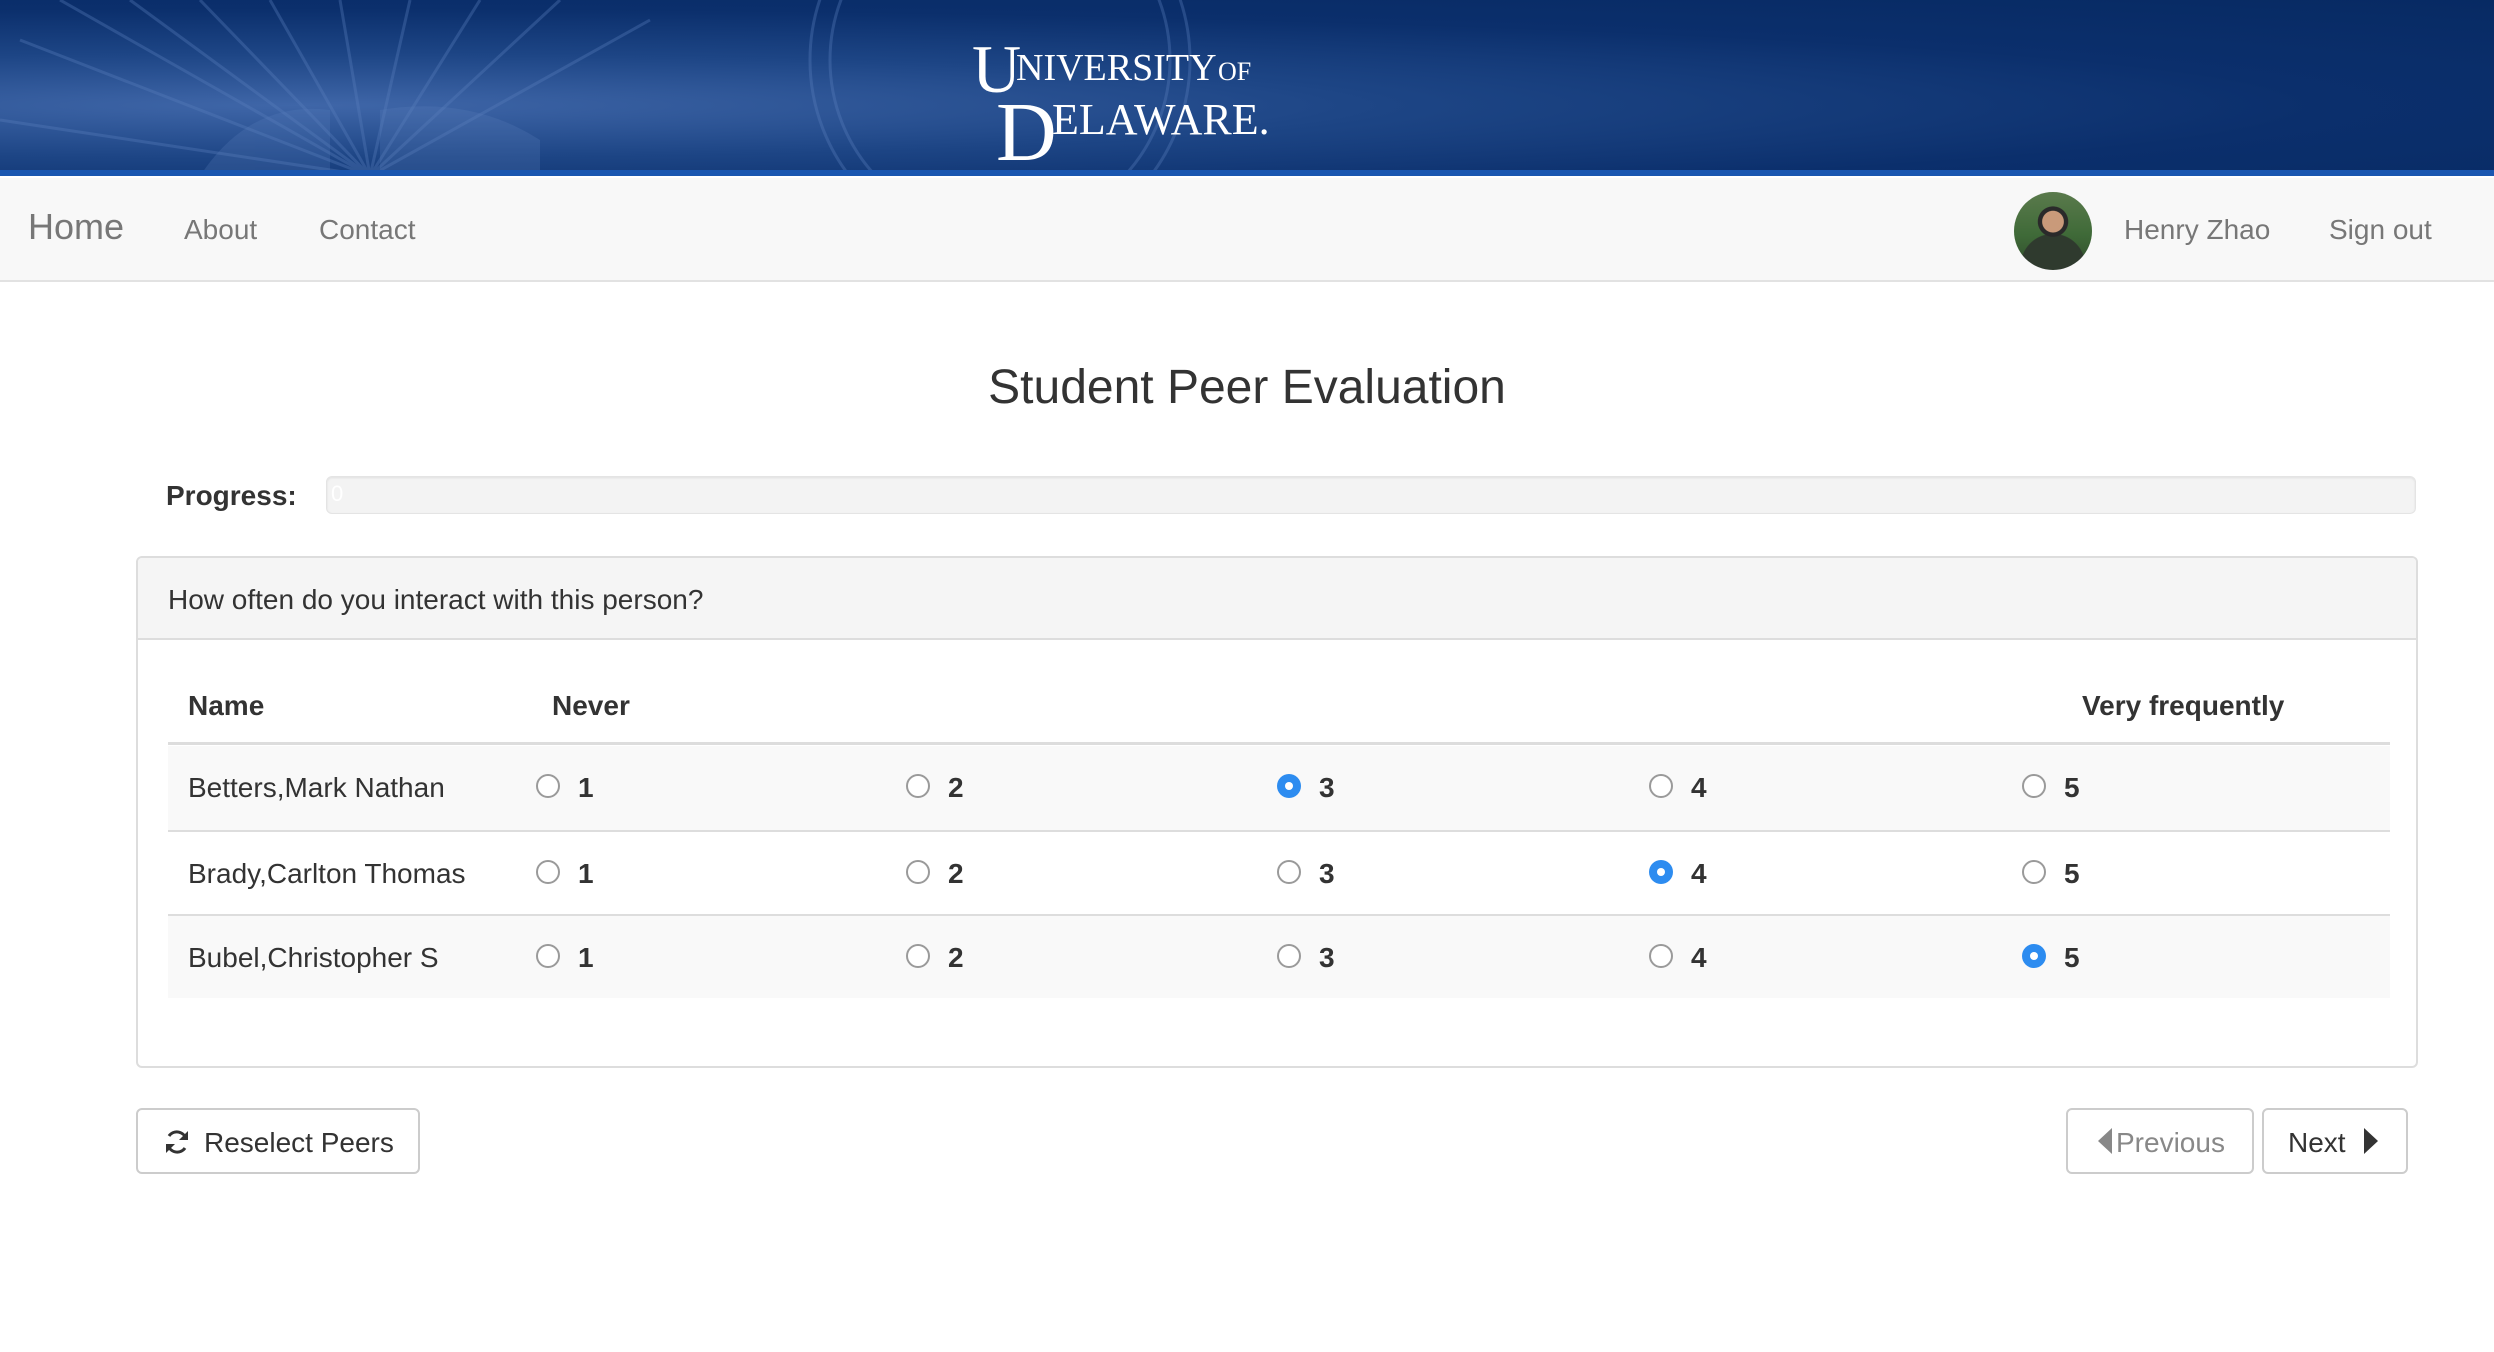 The width and height of the screenshot is (2494, 1352). I want to click on header-divider, so click(1279, 743).